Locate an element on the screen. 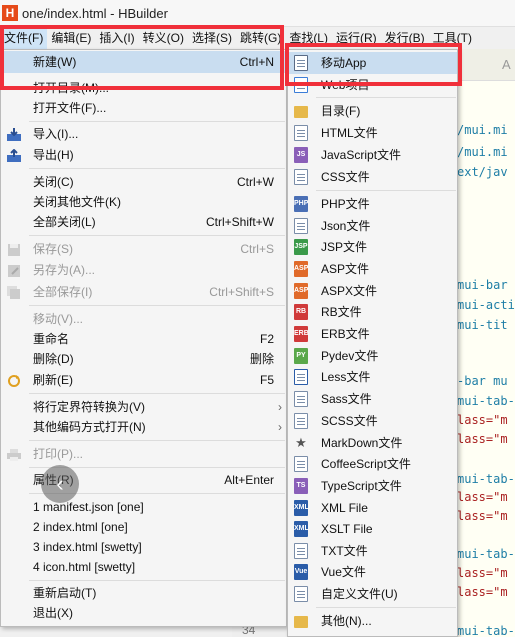 The image size is (515, 637). save-all-icon is located at coordinates (14, 292).